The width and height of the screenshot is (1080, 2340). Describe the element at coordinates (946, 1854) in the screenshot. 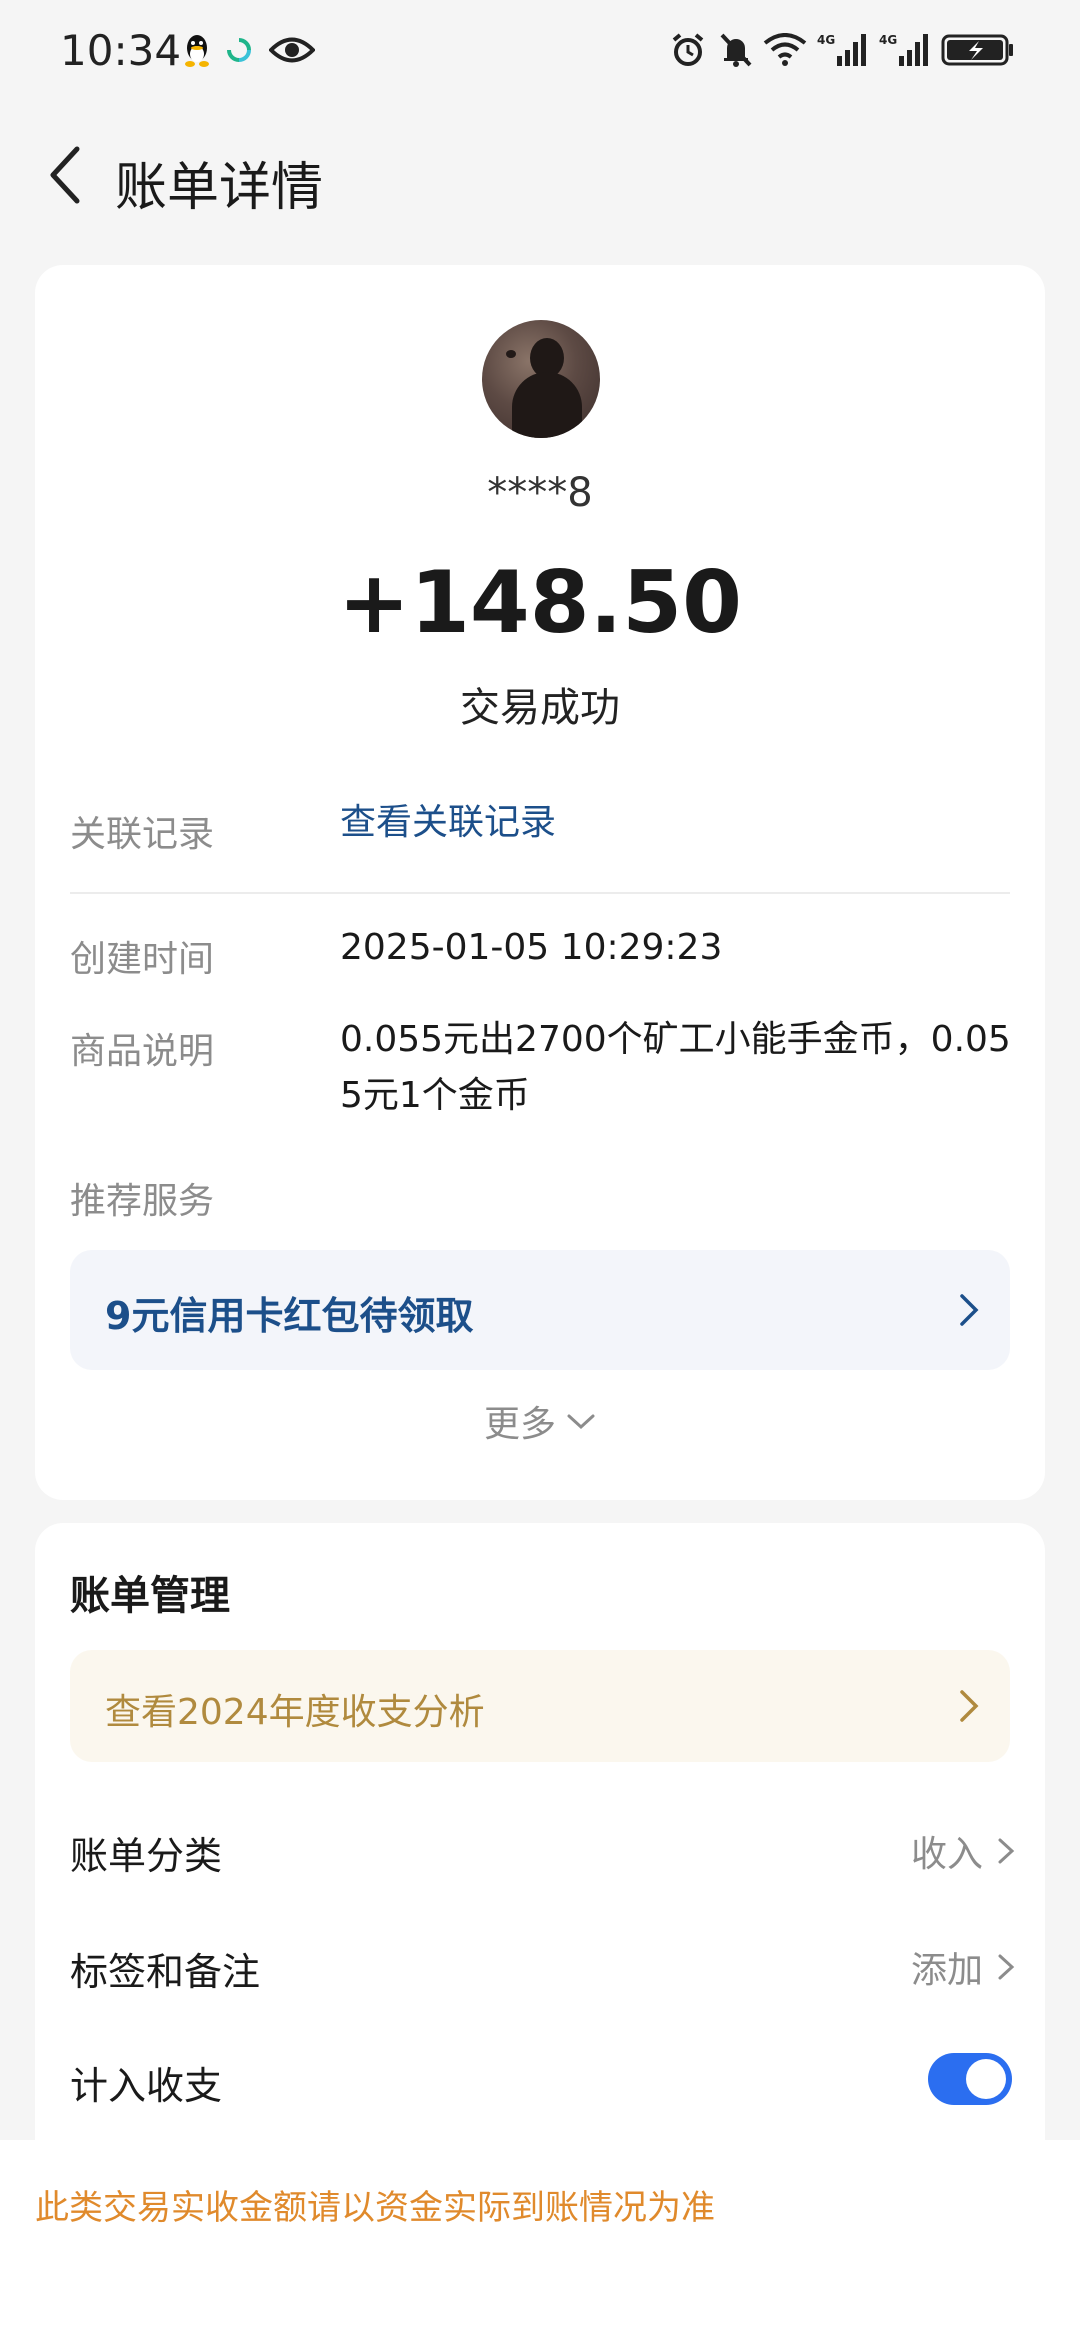

I see `bill-category-value: 收入` at that location.